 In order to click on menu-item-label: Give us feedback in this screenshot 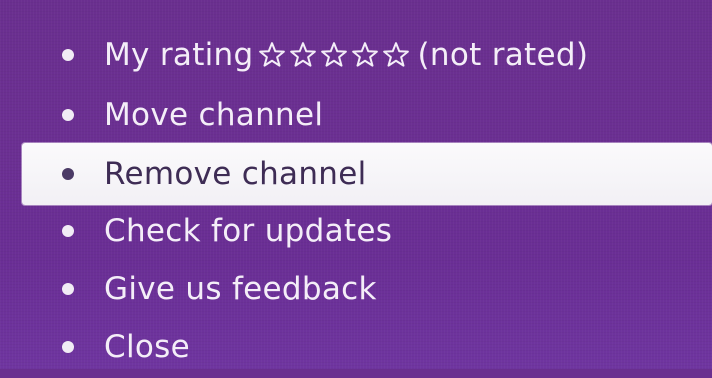, I will do `click(240, 289)`.